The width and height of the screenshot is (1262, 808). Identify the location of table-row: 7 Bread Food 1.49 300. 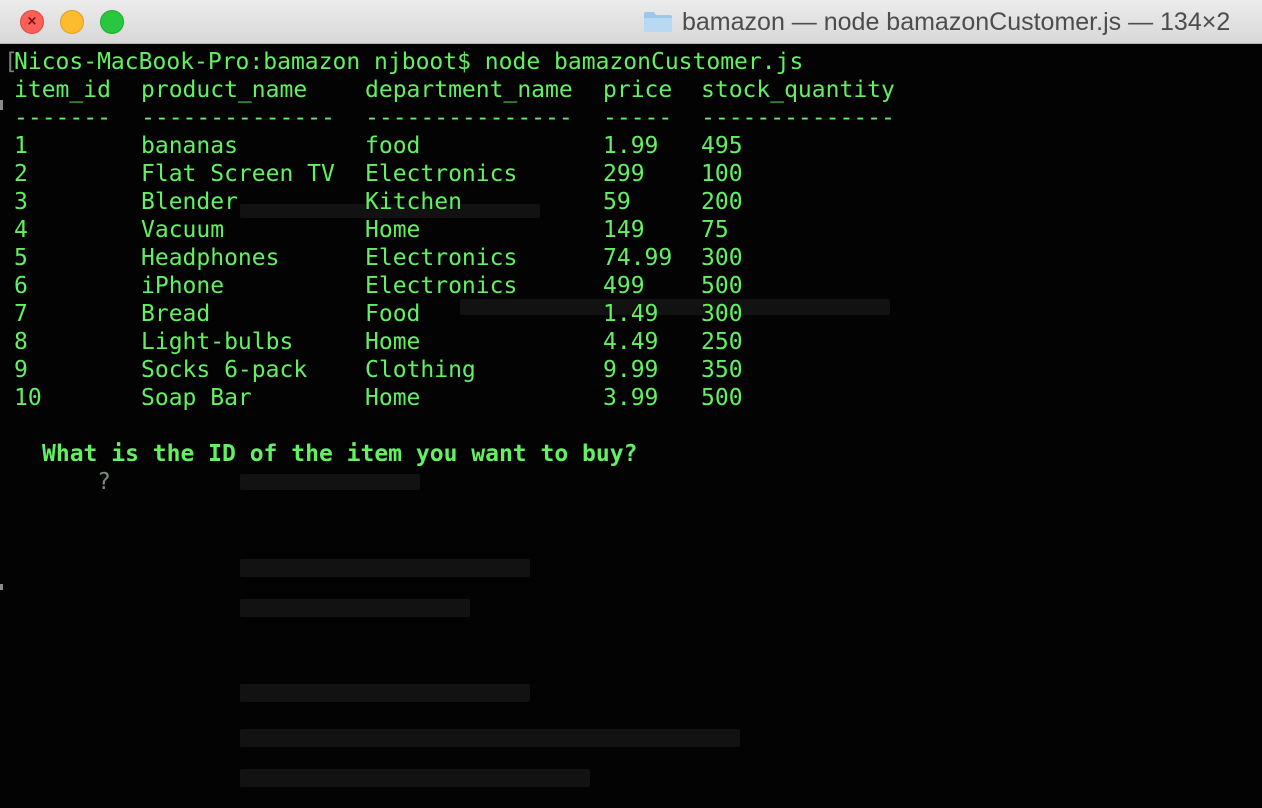
(378, 314).